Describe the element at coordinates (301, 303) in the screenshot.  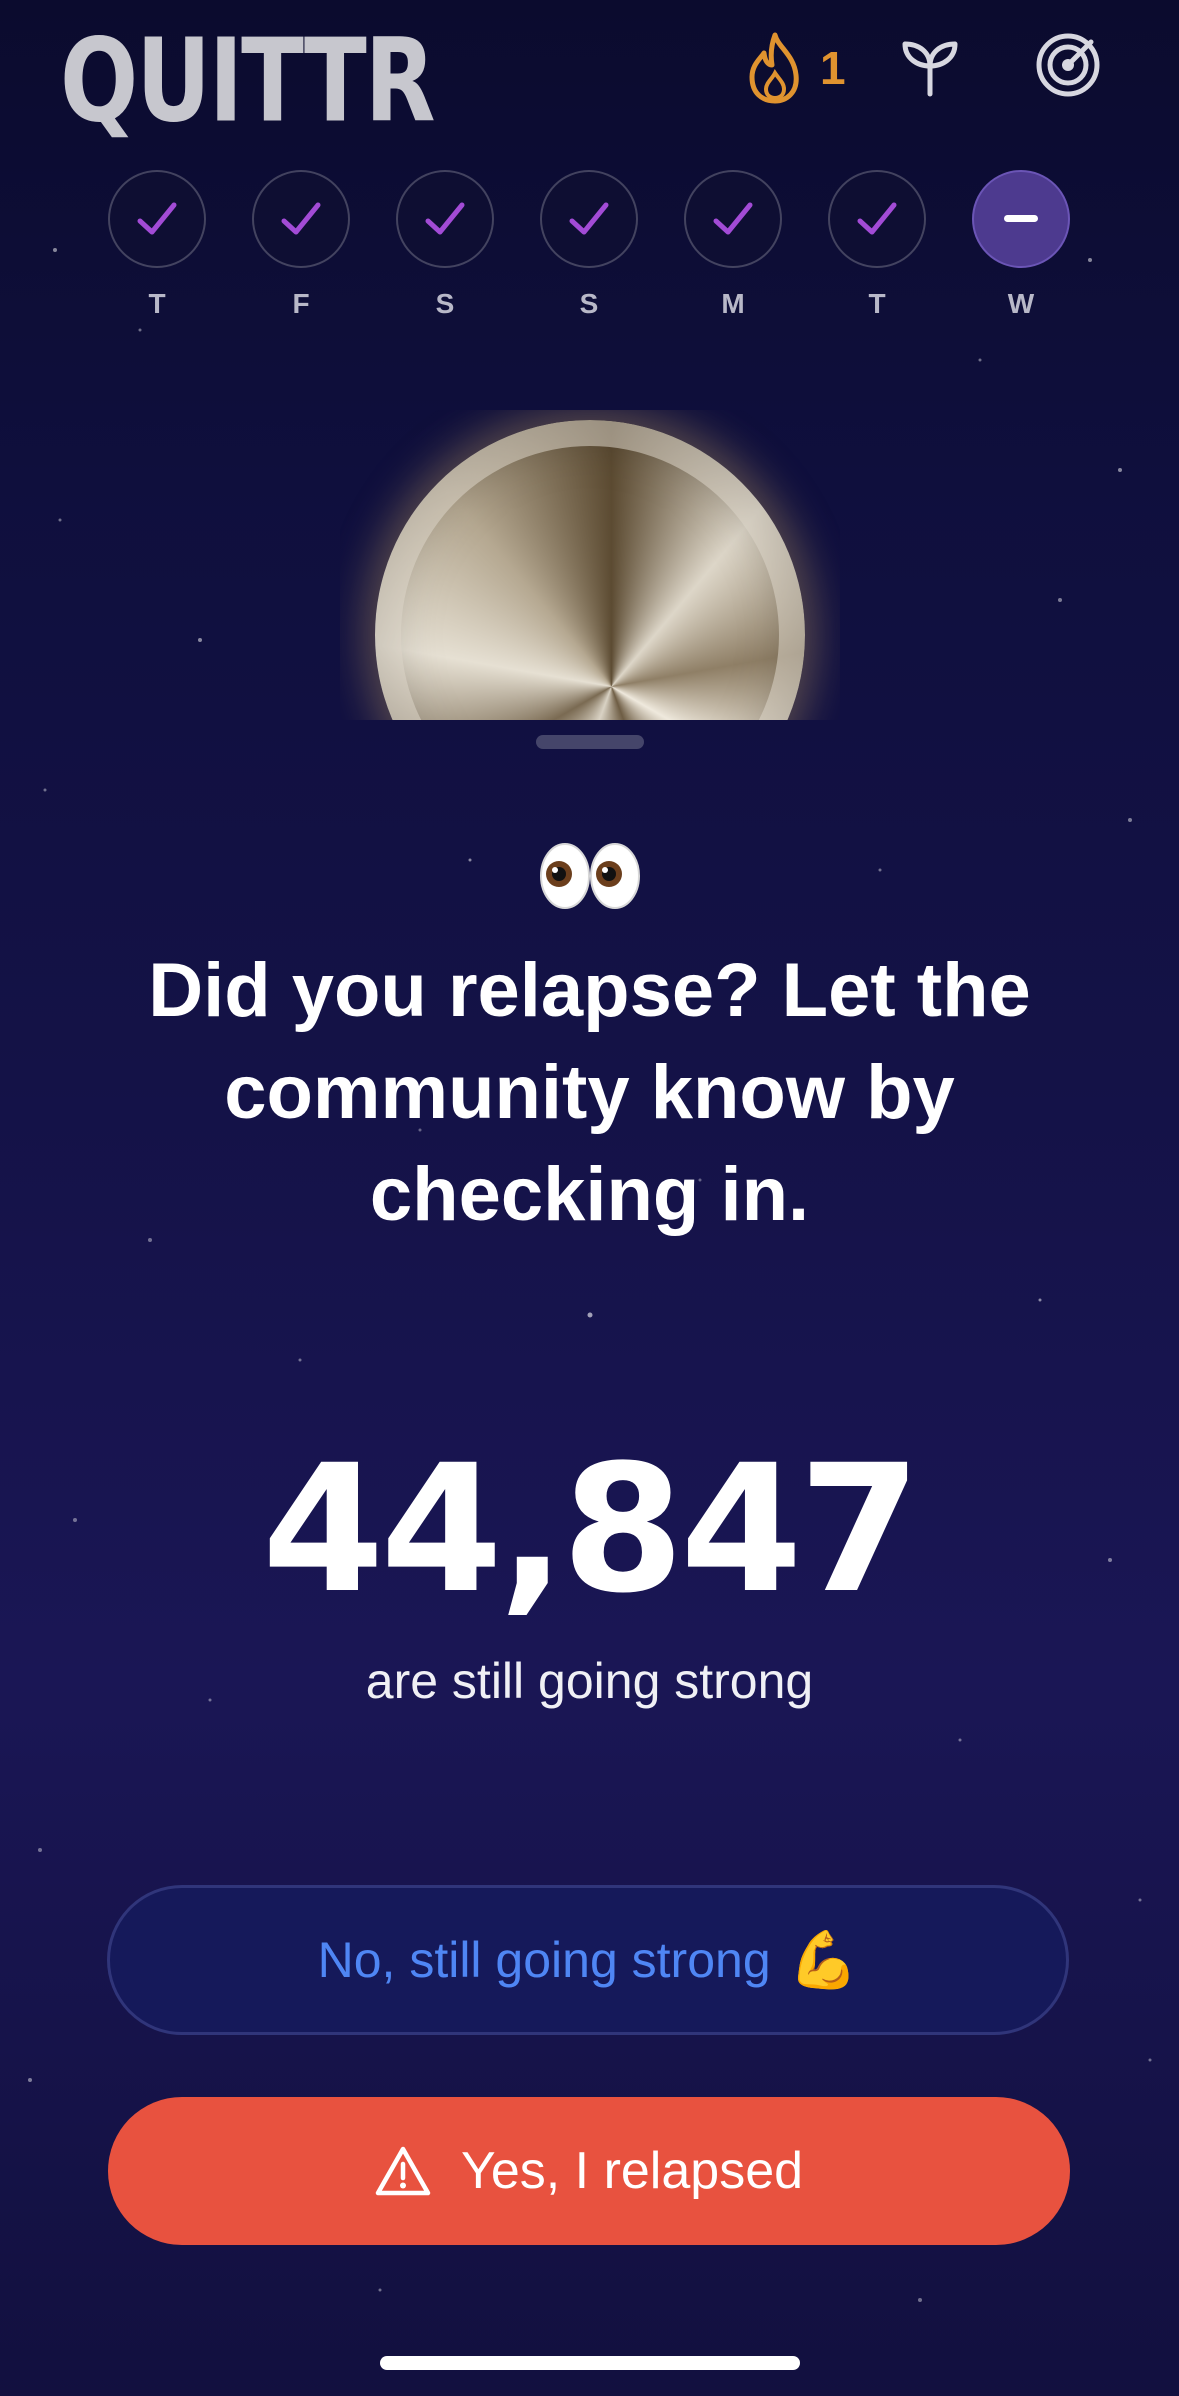
I see `day-label: F` at that location.